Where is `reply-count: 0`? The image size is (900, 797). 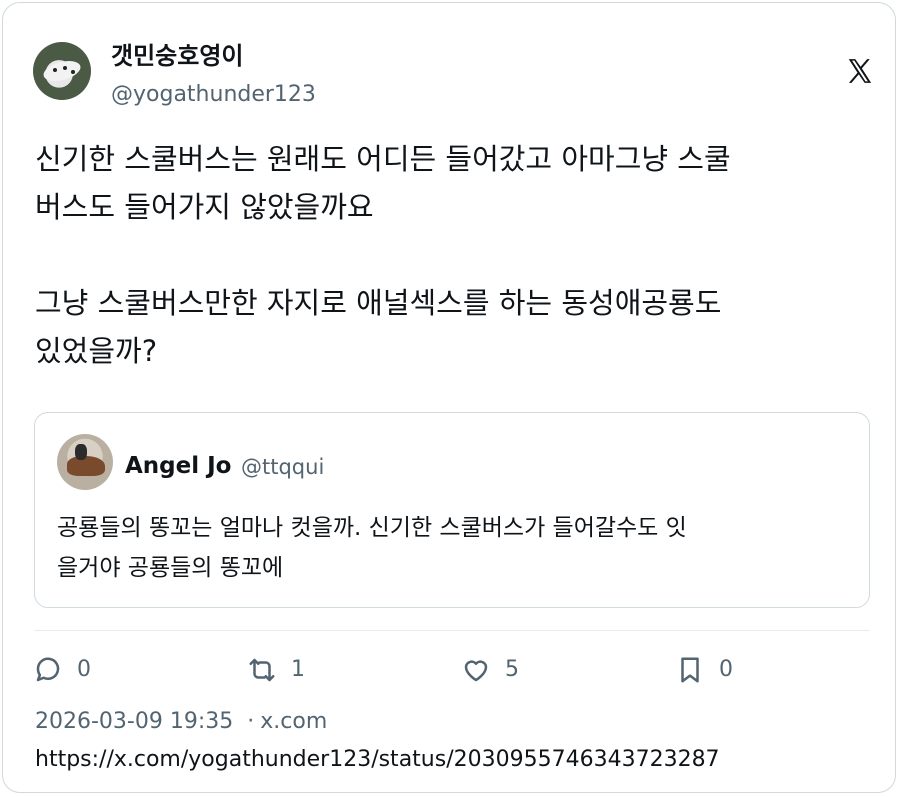
reply-count: 0 is located at coordinates (84, 669).